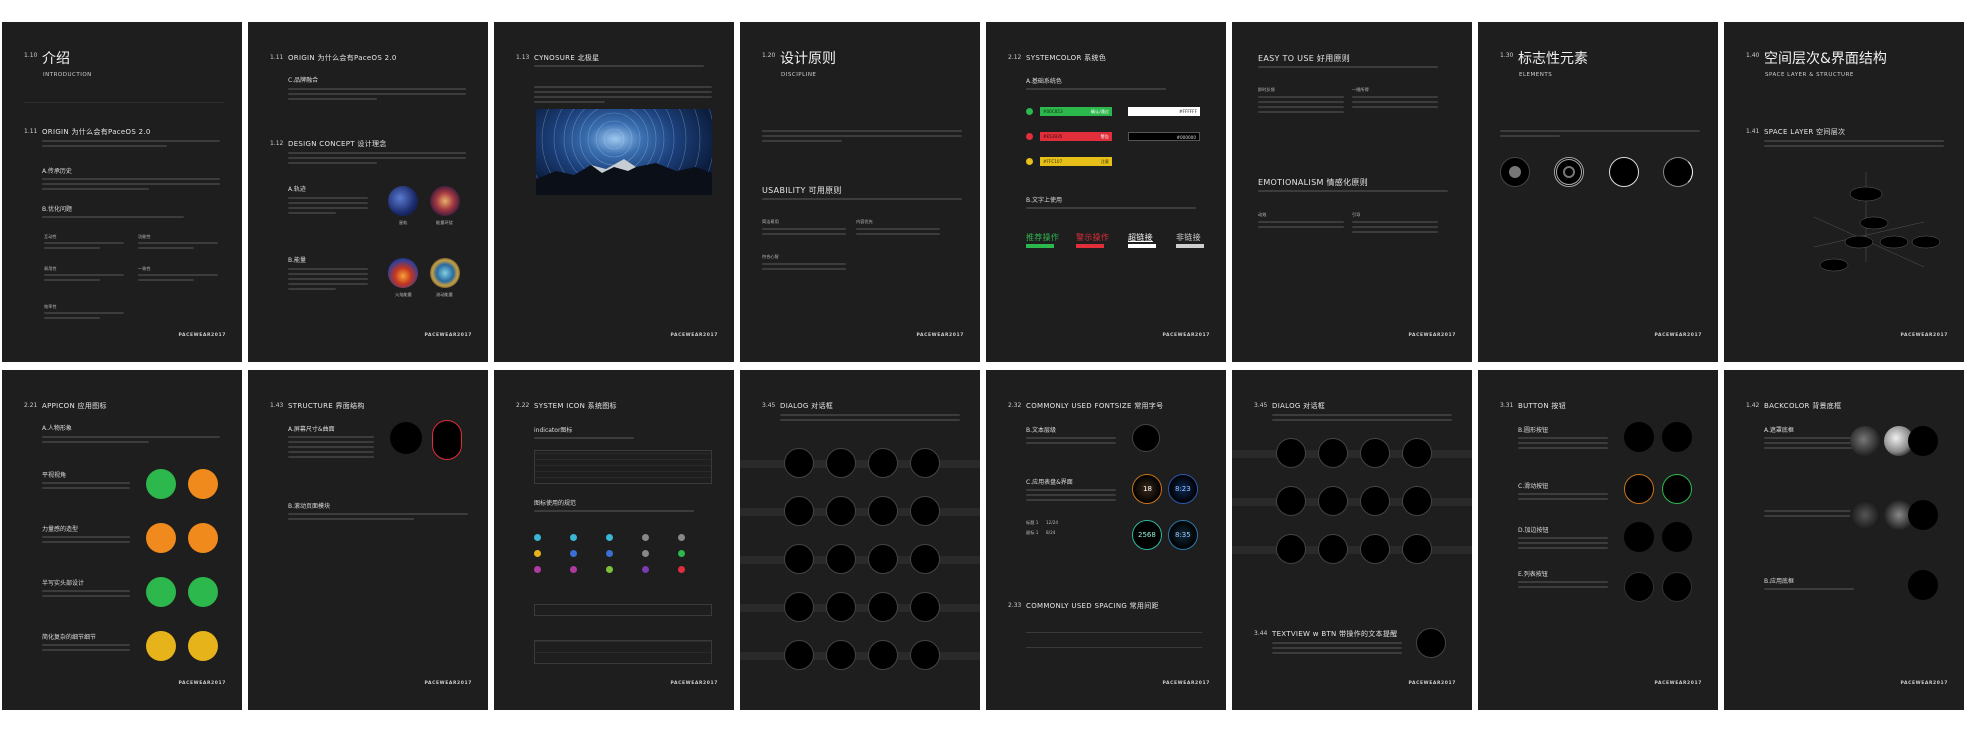 The height and width of the screenshot is (730, 1968). What do you see at coordinates (1865, 441) in the screenshot?
I see `mask-sample` at bounding box center [1865, 441].